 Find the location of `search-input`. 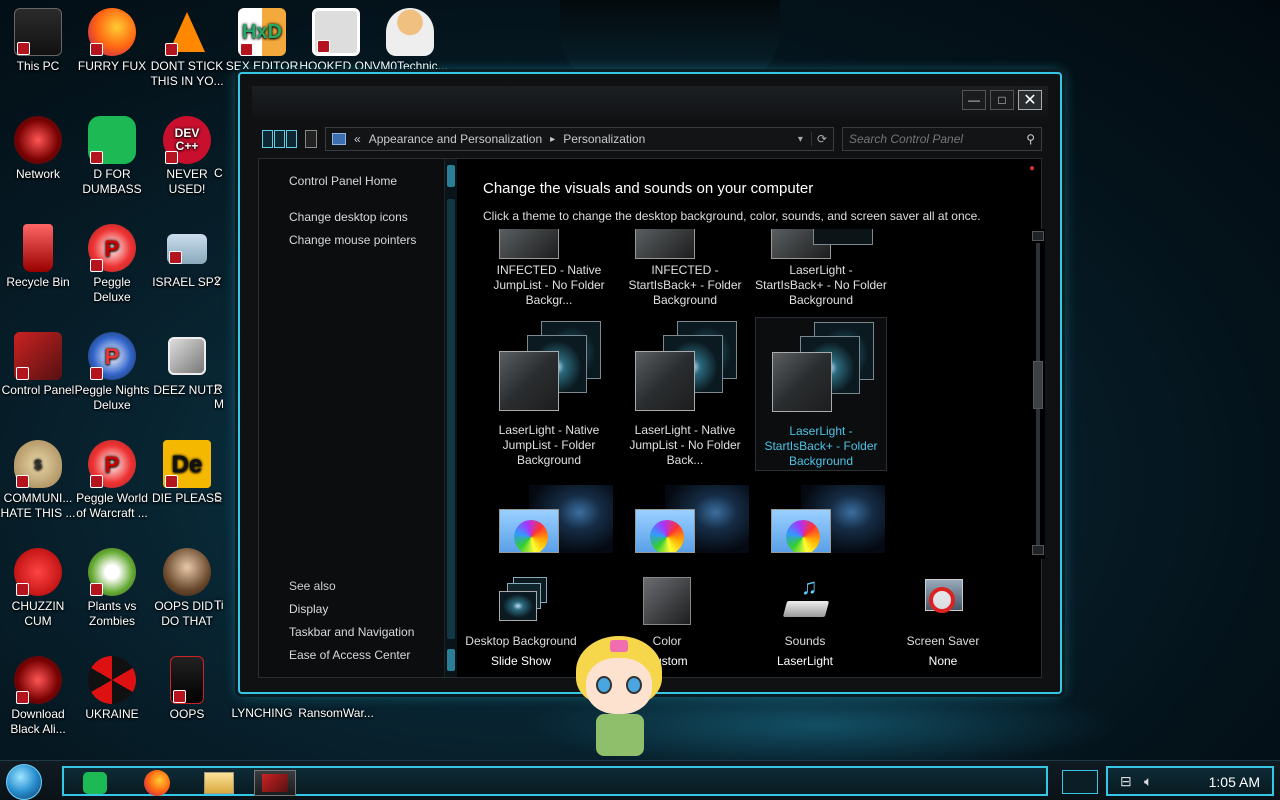

search-input is located at coordinates (934, 139).